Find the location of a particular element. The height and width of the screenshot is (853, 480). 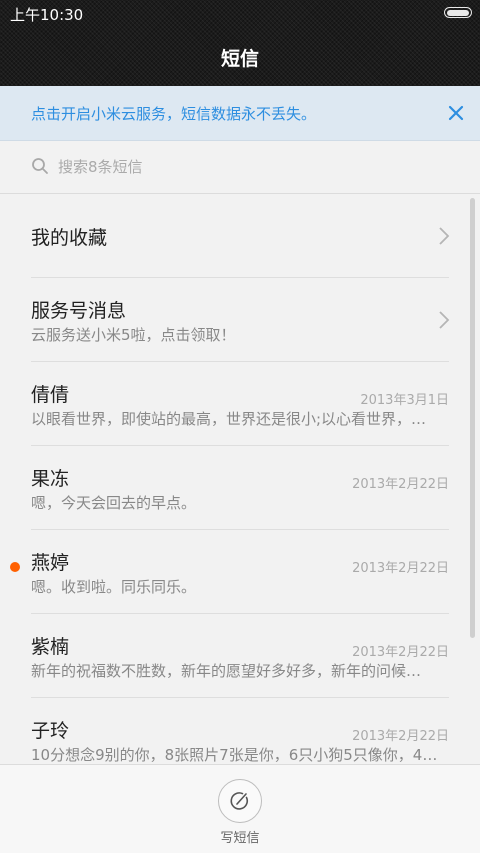

scrollbar is located at coordinates (472, 418).